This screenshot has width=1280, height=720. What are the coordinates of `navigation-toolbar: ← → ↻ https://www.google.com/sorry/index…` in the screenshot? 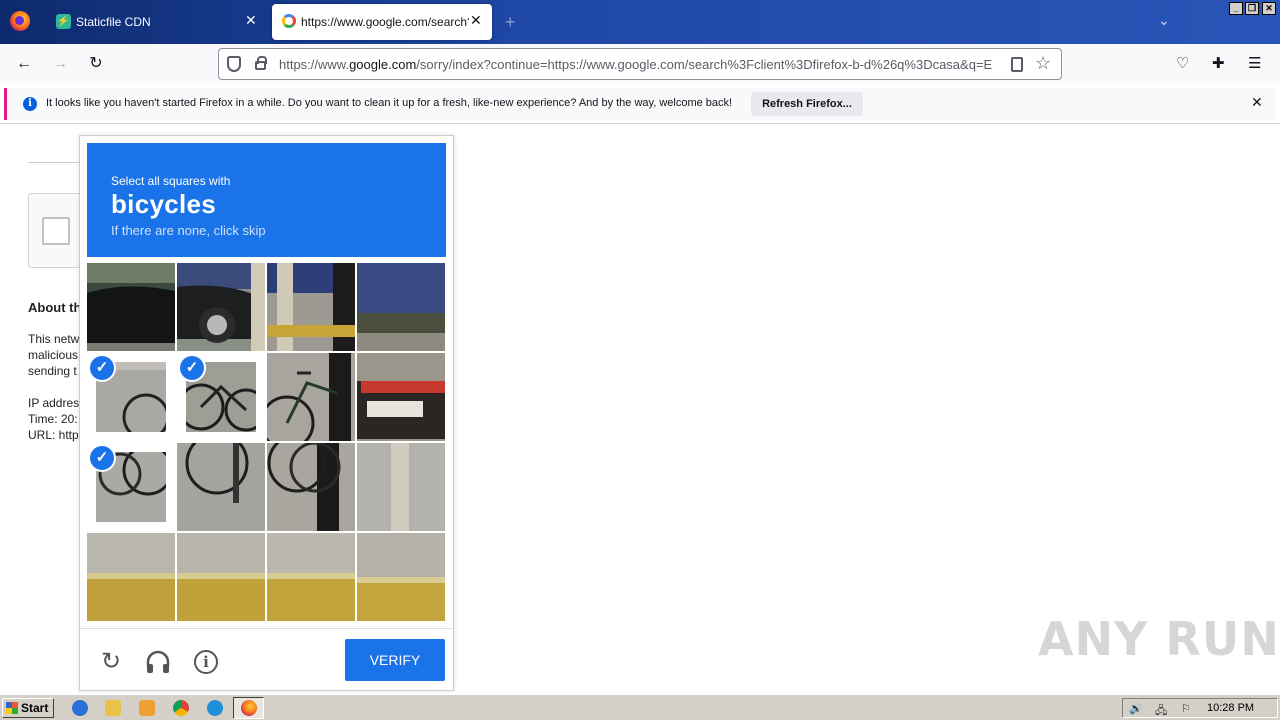 It's located at (640, 64).